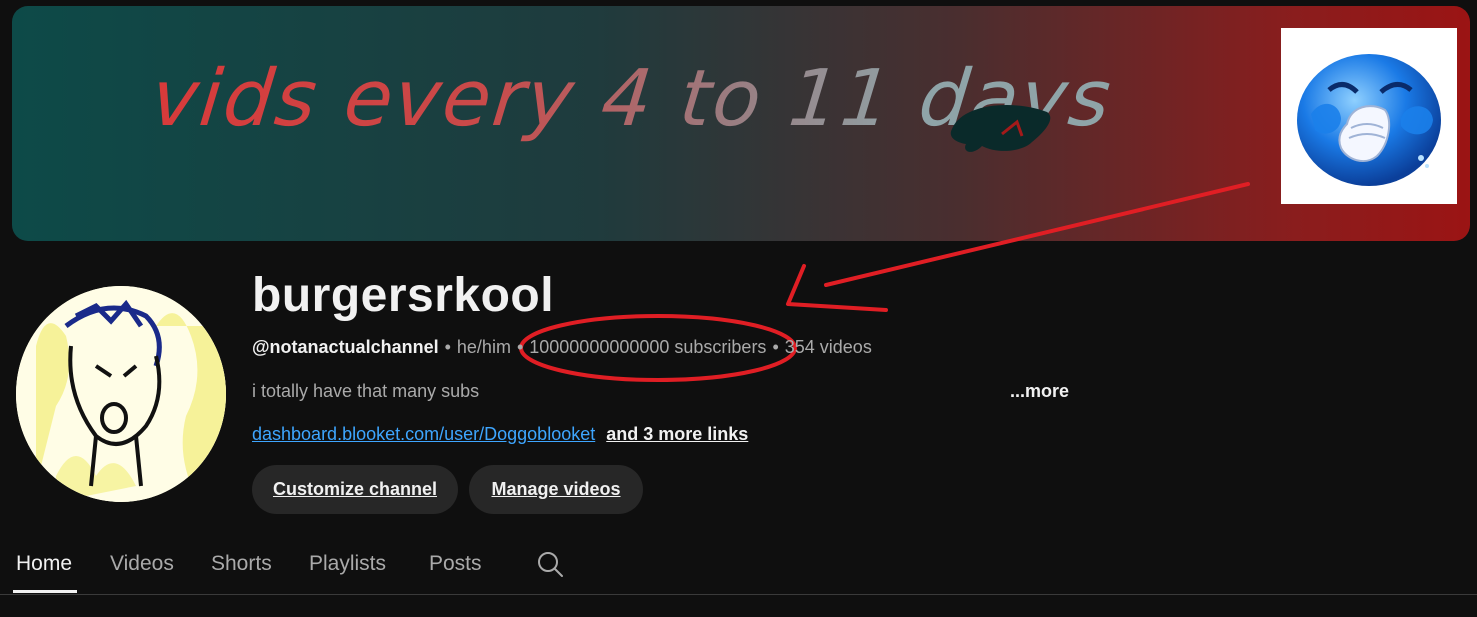 This screenshot has width=1477, height=617. What do you see at coordinates (1369, 116) in the screenshot?
I see `laughing-emoji-image` at bounding box center [1369, 116].